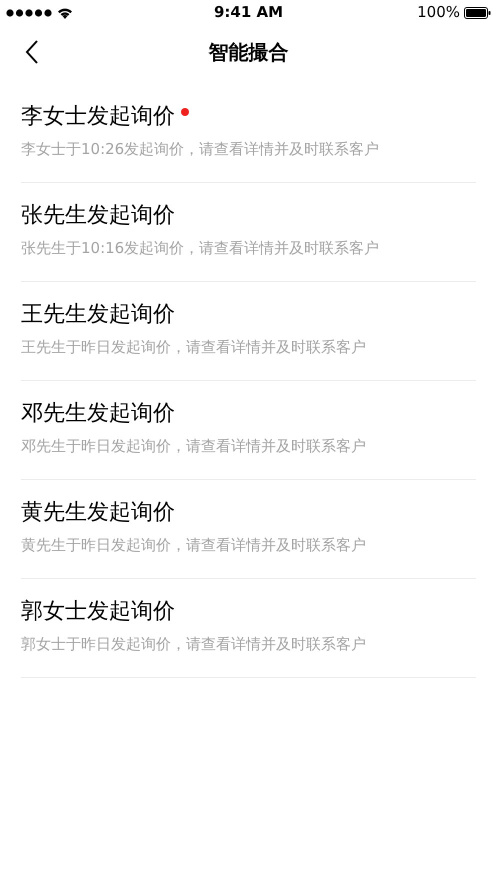  I want to click on inquiry-title: 郭女士发起询价, so click(98, 612).